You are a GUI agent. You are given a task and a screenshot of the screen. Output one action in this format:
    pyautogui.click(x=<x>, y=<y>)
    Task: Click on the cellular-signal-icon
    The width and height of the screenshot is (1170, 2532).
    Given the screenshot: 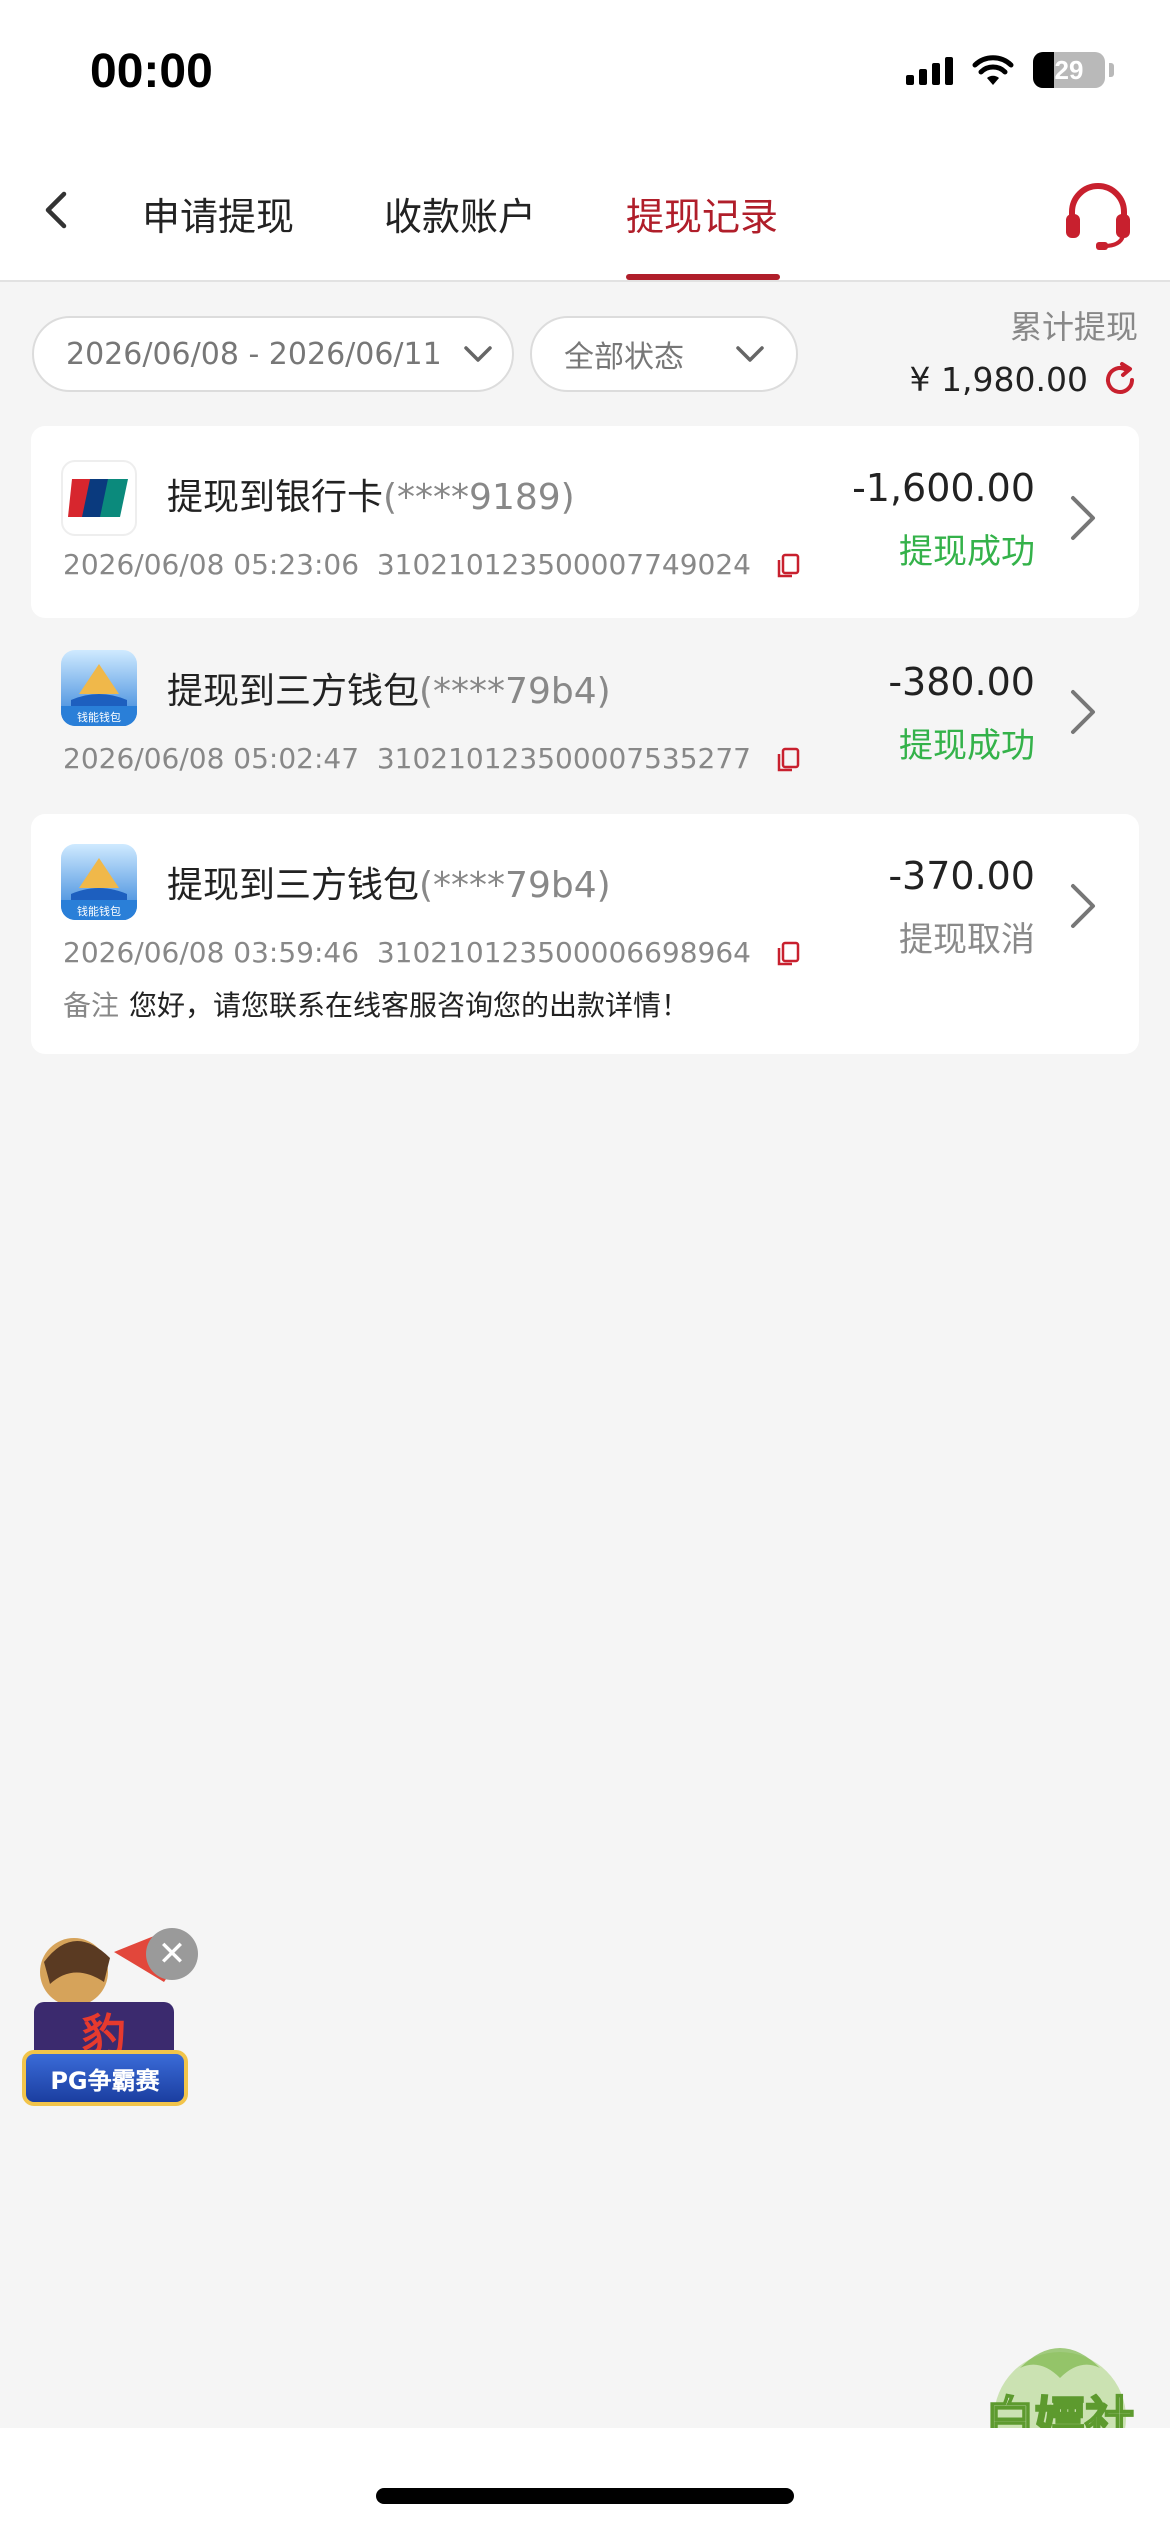 What is the action you would take?
    pyautogui.click(x=929, y=70)
    